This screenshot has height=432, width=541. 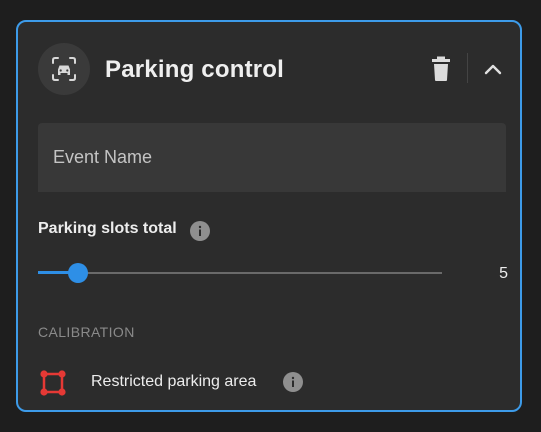 I want to click on trash-icon, so click(x=441, y=68).